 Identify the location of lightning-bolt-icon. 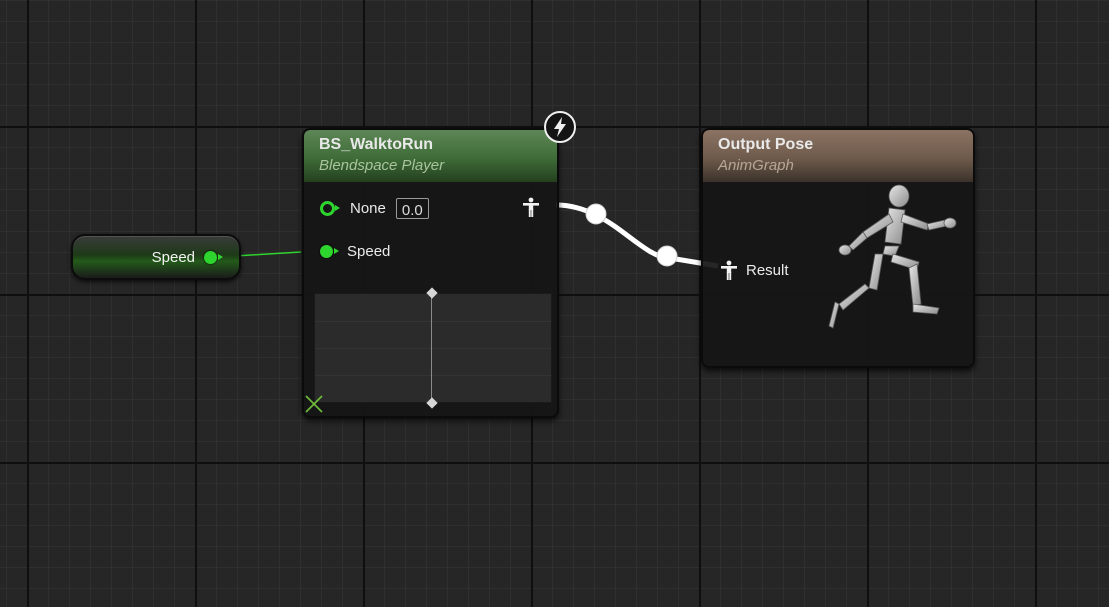
(560, 127).